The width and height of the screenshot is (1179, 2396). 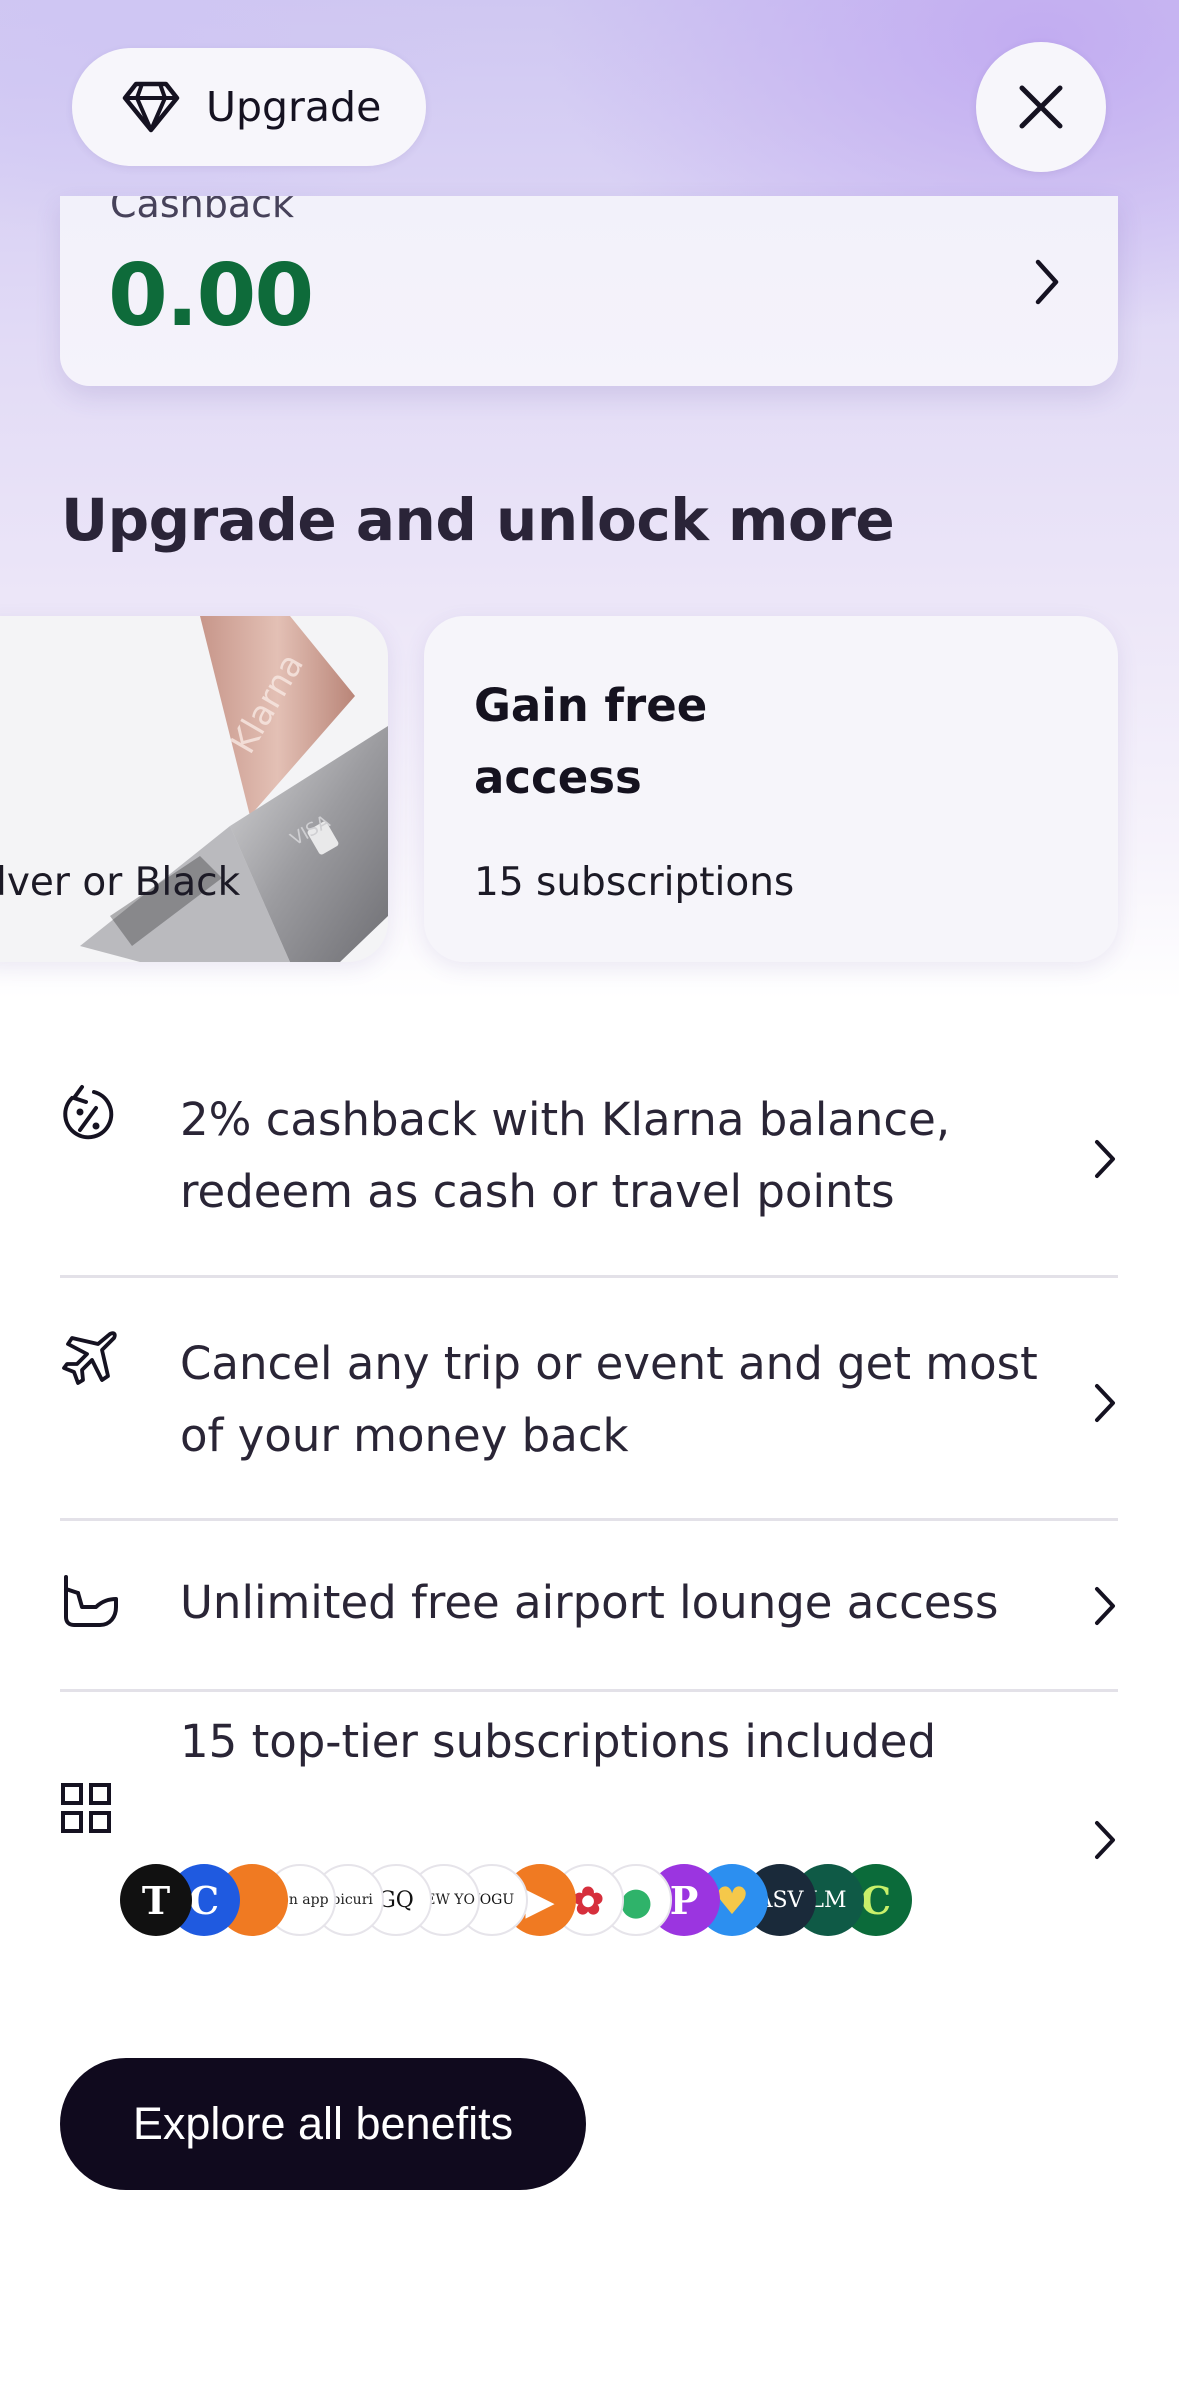 What do you see at coordinates (634, 882) in the screenshot?
I see `card-subtitle: 15 subscriptions` at bounding box center [634, 882].